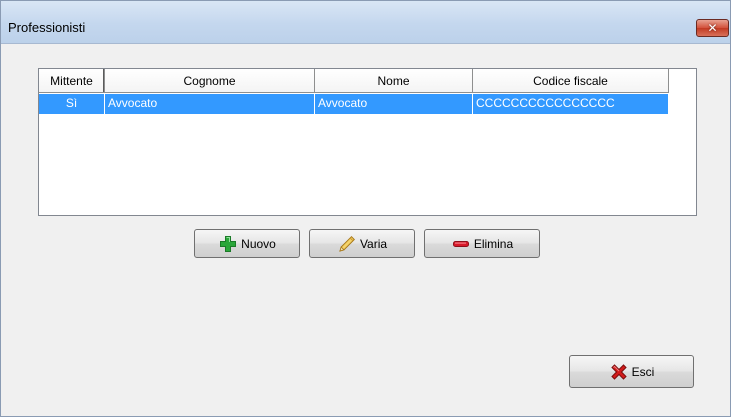 This screenshot has width=731, height=417. What do you see at coordinates (365, 22) in the screenshot?
I see `title-bar: Professionisti ✕` at bounding box center [365, 22].